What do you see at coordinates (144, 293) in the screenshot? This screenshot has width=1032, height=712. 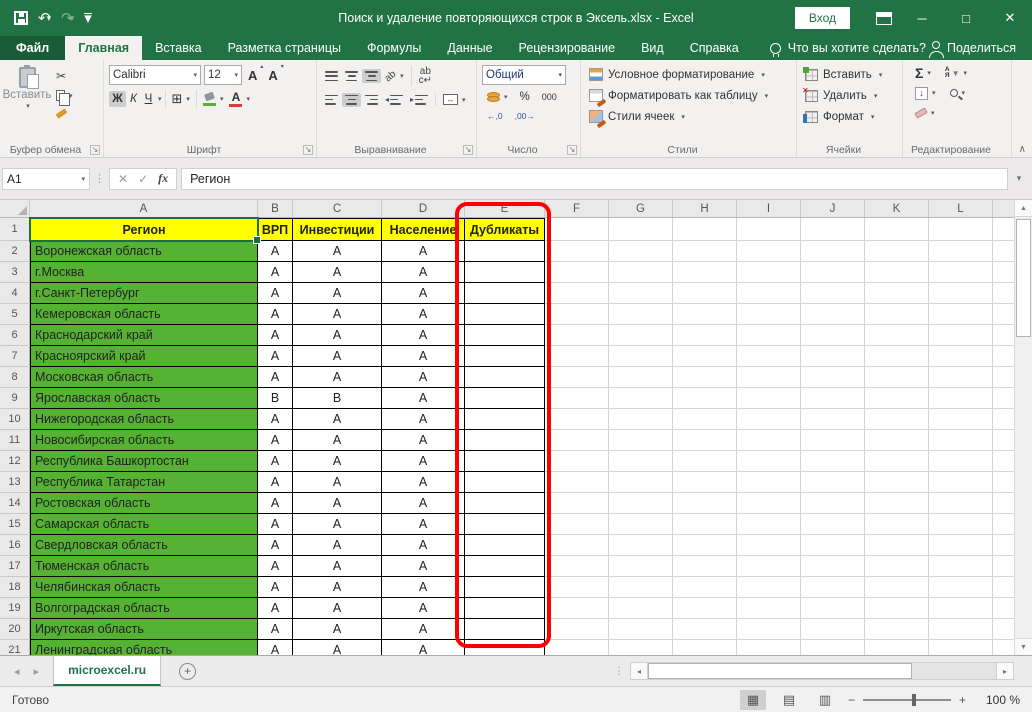 I see `cell-region: г.Санкт-Петербург` at bounding box center [144, 293].